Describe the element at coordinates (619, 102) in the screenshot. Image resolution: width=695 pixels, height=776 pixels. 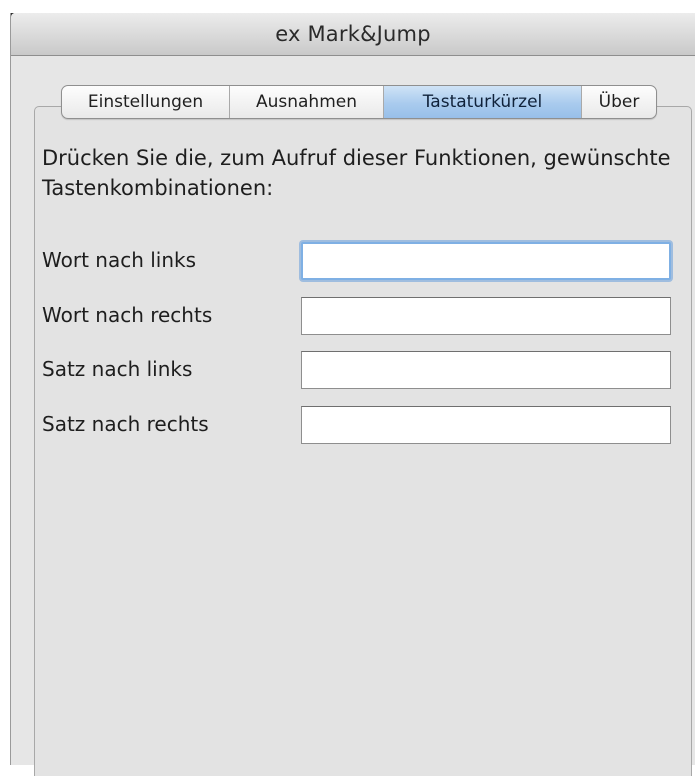
I see `tab-ueber: Über` at that location.